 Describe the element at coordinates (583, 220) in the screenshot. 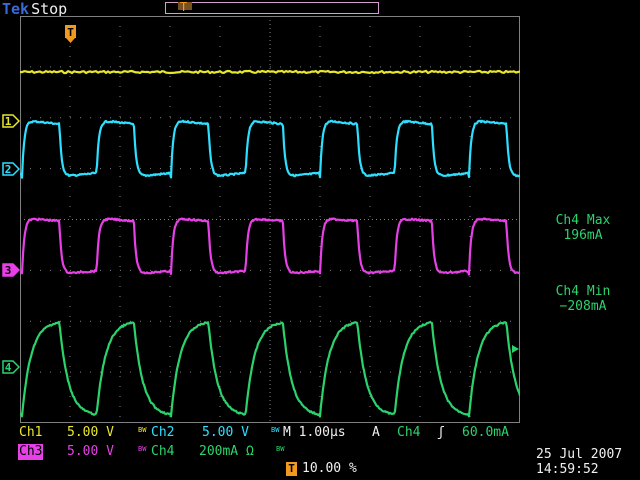

I see `measurement-label: Ch4 Max` at that location.